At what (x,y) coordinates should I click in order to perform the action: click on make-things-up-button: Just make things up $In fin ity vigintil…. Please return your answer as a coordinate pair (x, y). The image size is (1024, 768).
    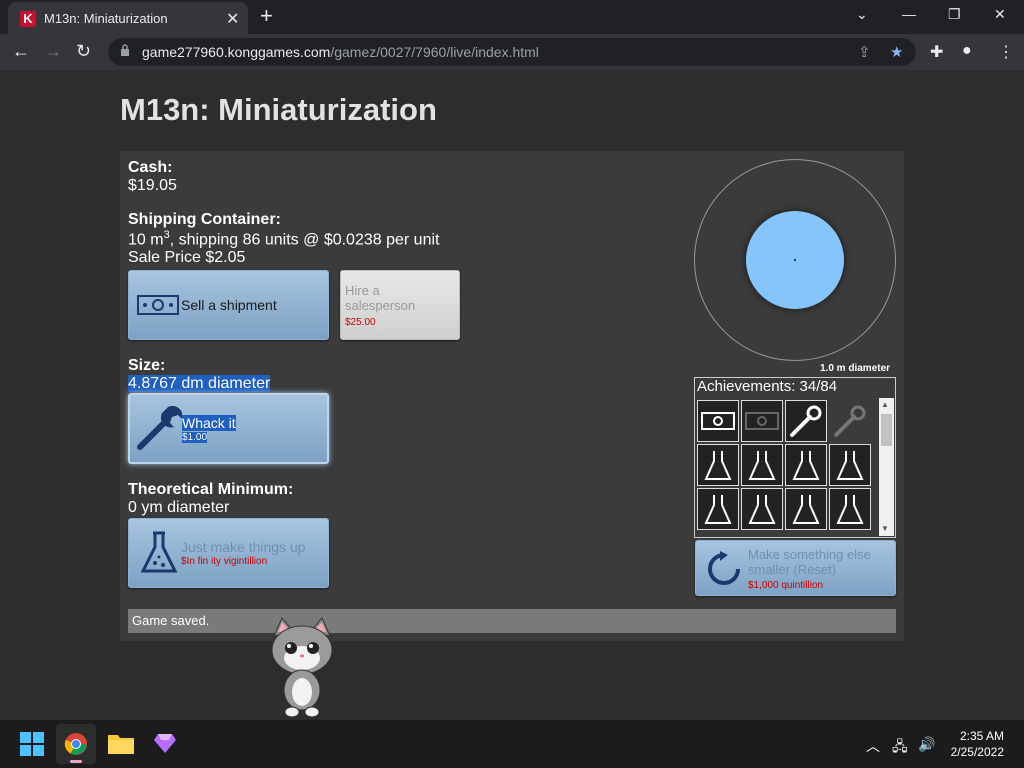
    Looking at the image, I should click on (228, 553).